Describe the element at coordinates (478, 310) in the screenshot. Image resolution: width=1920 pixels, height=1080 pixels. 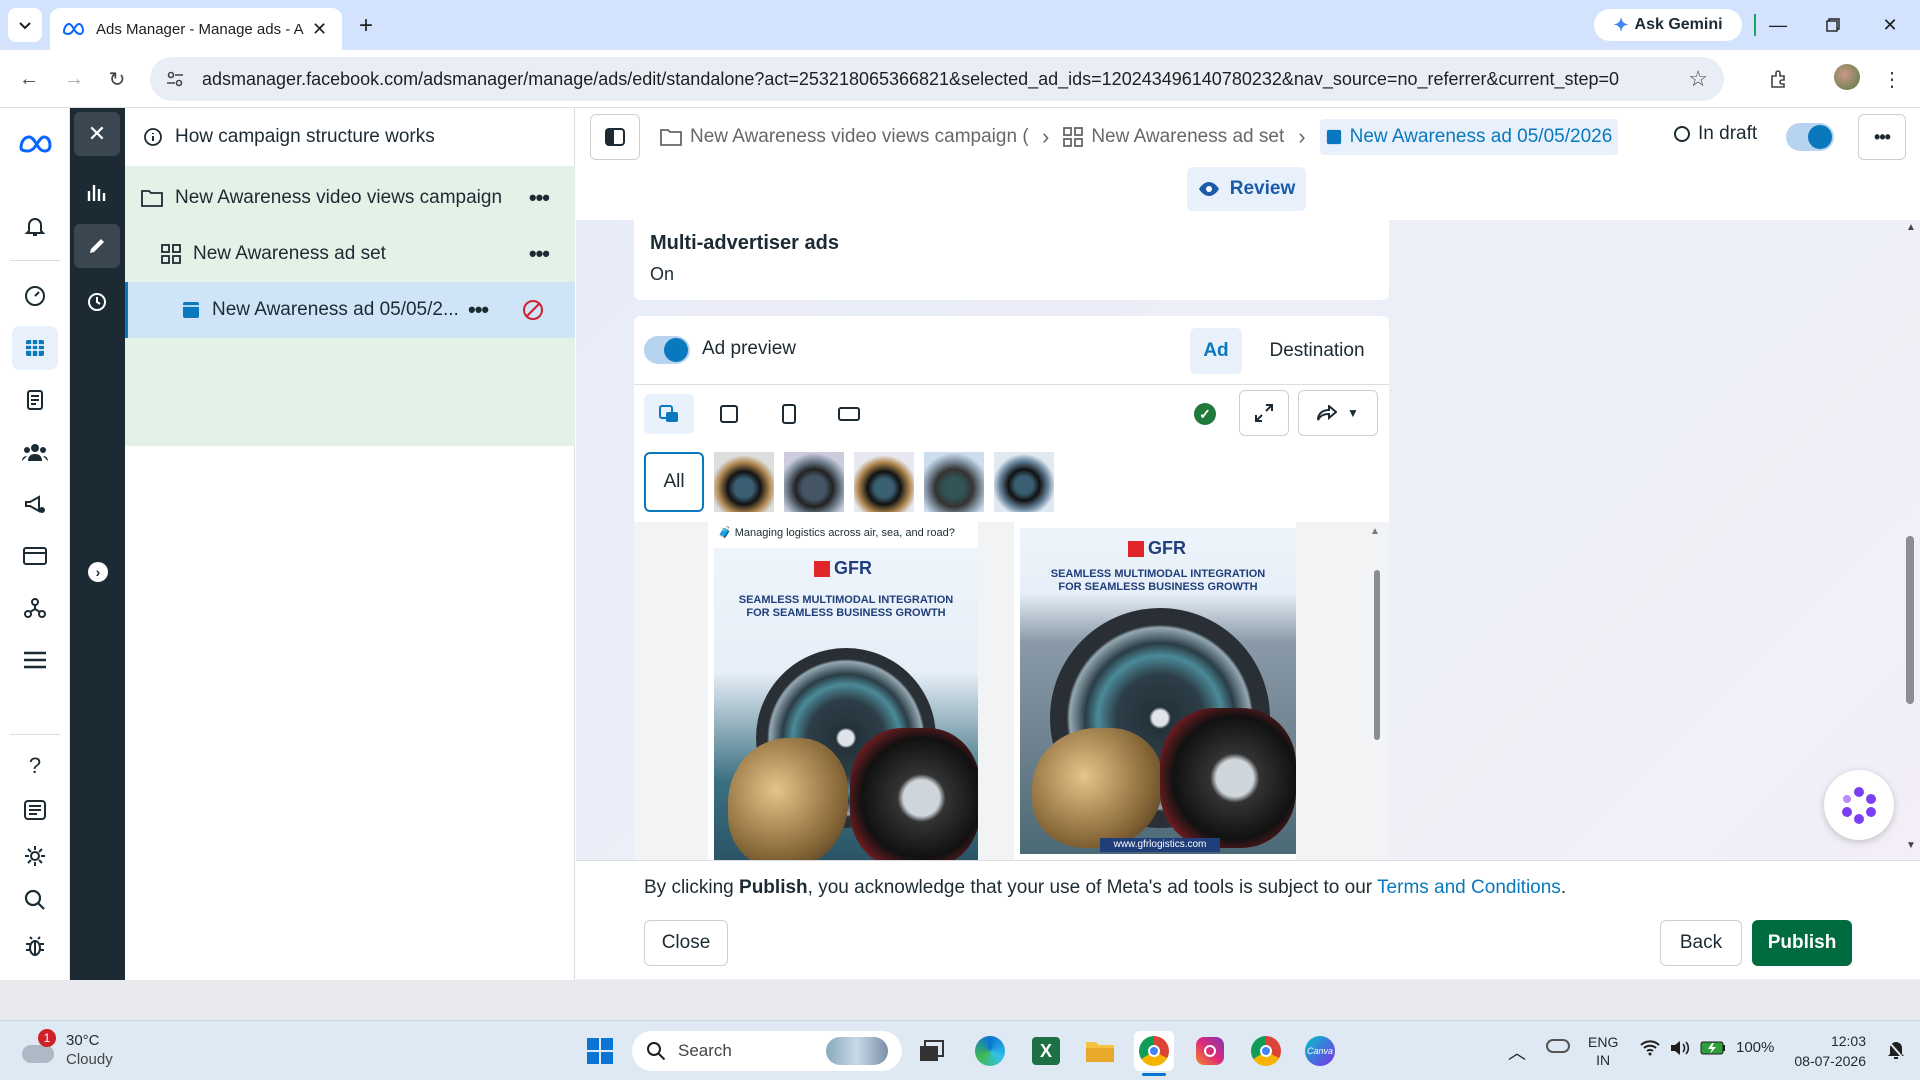
I see `ad-more-icon: •••` at that location.